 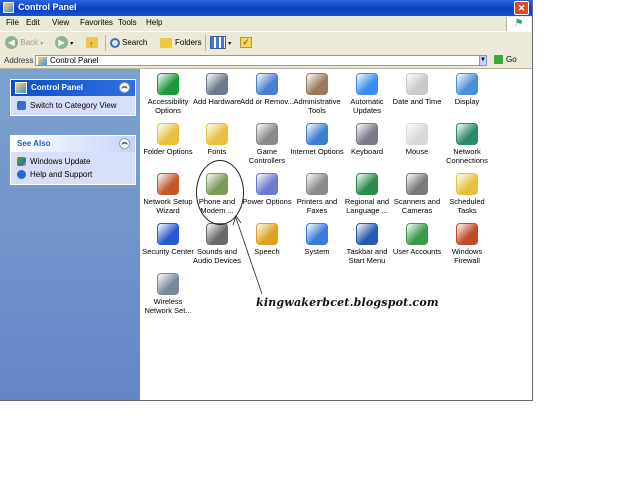 What do you see at coordinates (247, 255) in the screenshot?
I see `annotation-arrow` at bounding box center [247, 255].